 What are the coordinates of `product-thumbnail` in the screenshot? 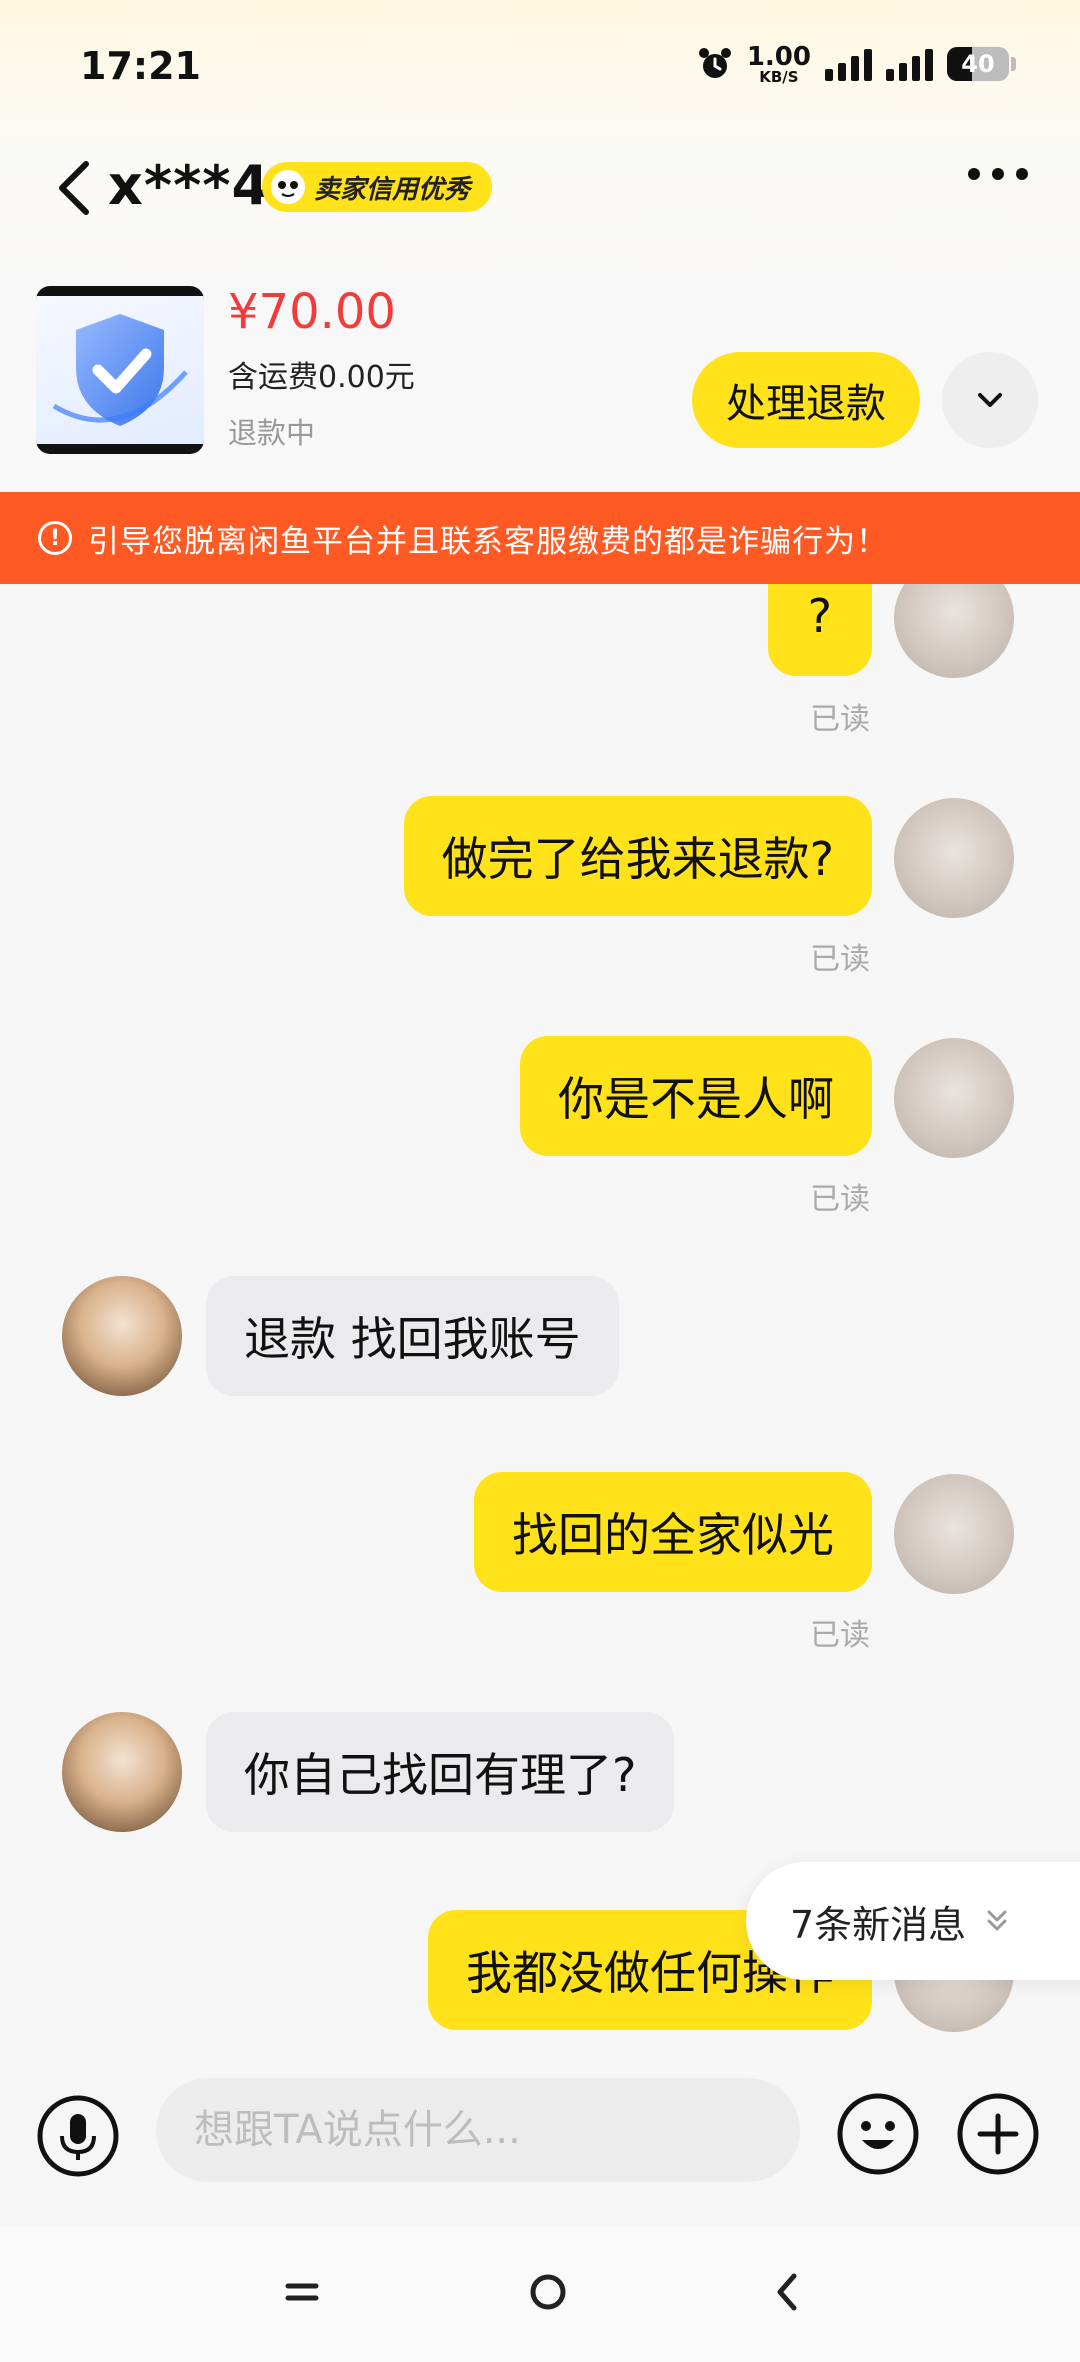 It's located at (120, 370).